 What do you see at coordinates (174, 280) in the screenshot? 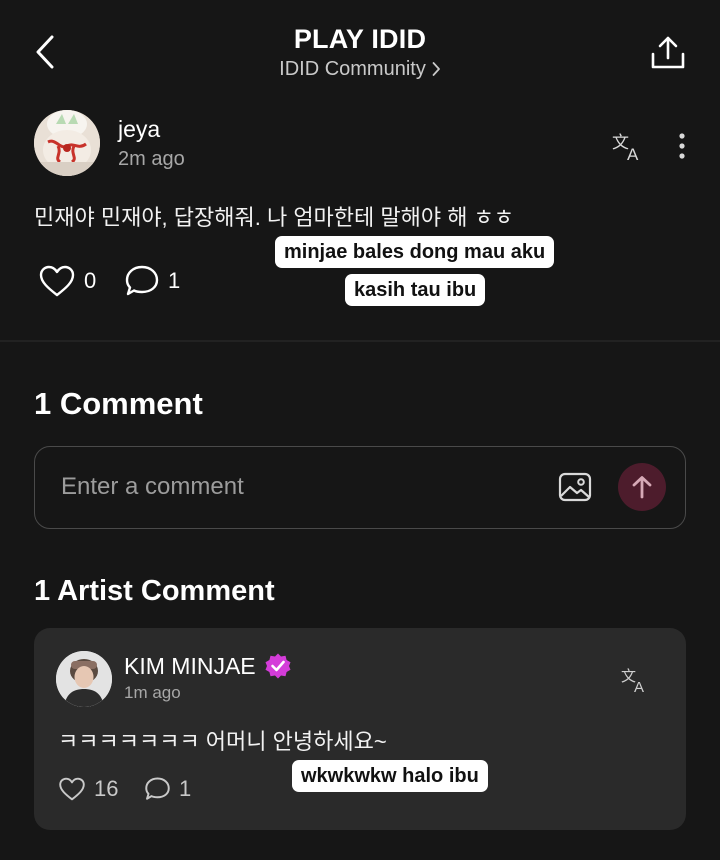
I see `post-comment-count: 1` at bounding box center [174, 280].